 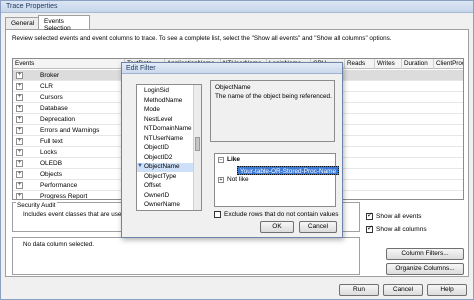 What do you see at coordinates (58, 119) in the screenshot?
I see `event-category-label: Deprecation` at bounding box center [58, 119].